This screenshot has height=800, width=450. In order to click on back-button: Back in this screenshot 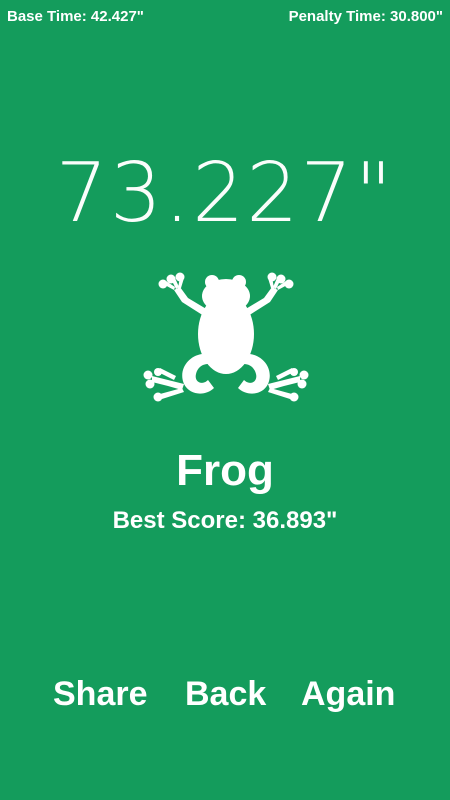, I will do `click(225, 694)`.